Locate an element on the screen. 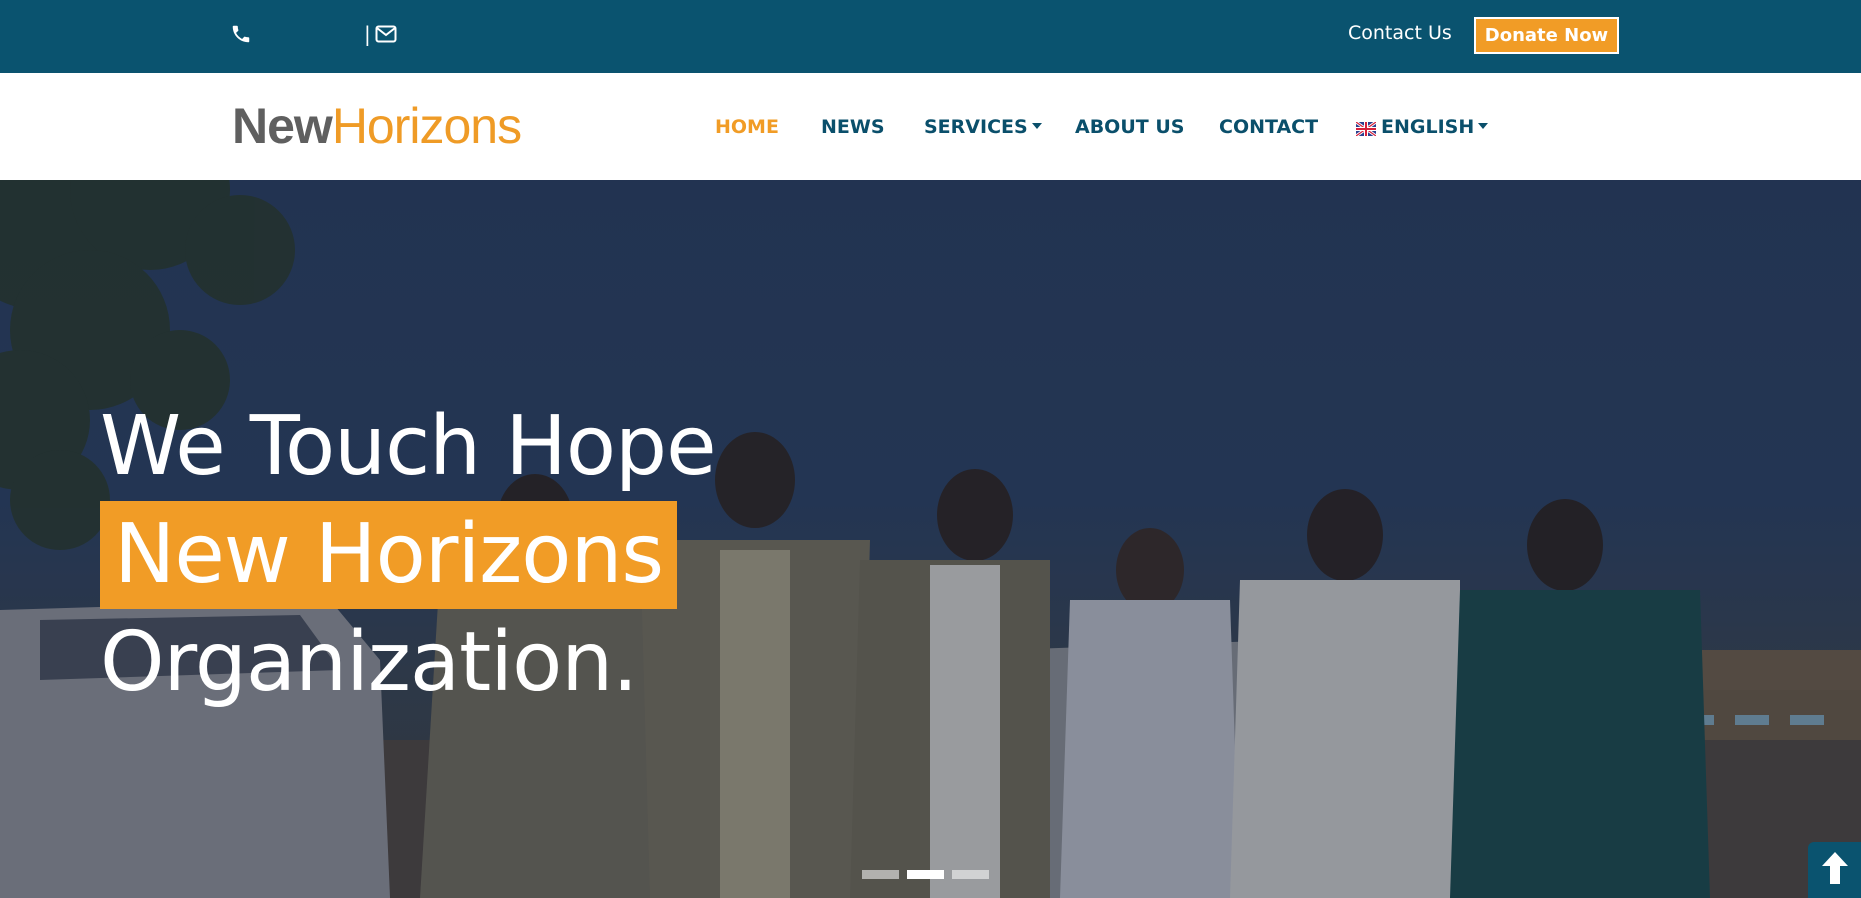  nav-item-contact: CONTACT is located at coordinates (1268, 127).